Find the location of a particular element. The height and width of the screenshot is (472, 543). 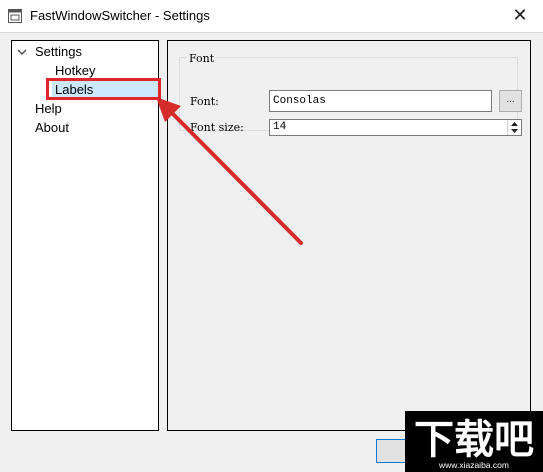

font-size-spinbox: 14 is located at coordinates (395, 127).